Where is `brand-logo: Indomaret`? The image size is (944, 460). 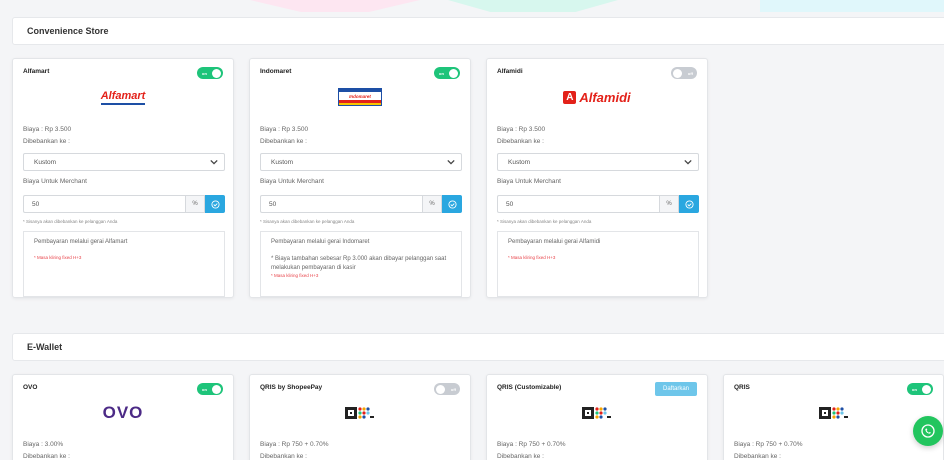 brand-logo: Indomaret is located at coordinates (360, 97).